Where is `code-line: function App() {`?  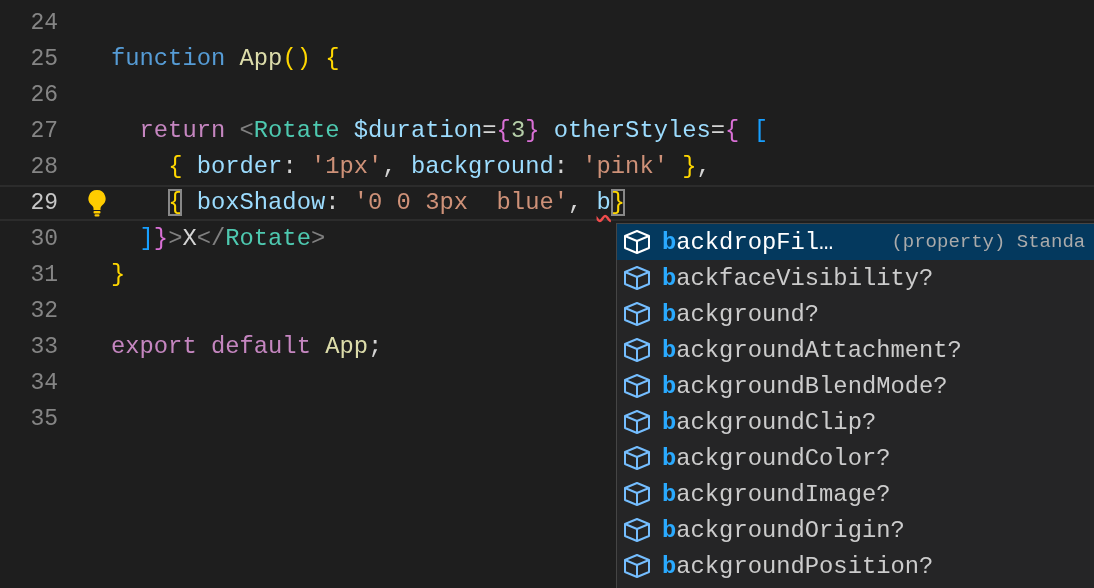
code-line: function App() { is located at coordinates (225, 59).